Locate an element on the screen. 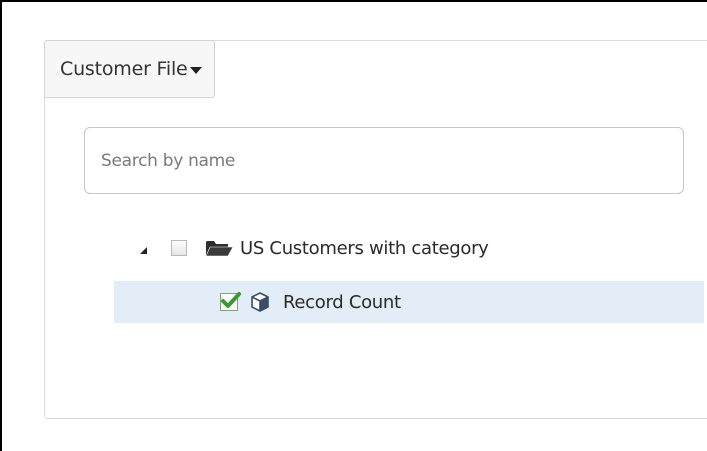  search-input is located at coordinates (384, 160).